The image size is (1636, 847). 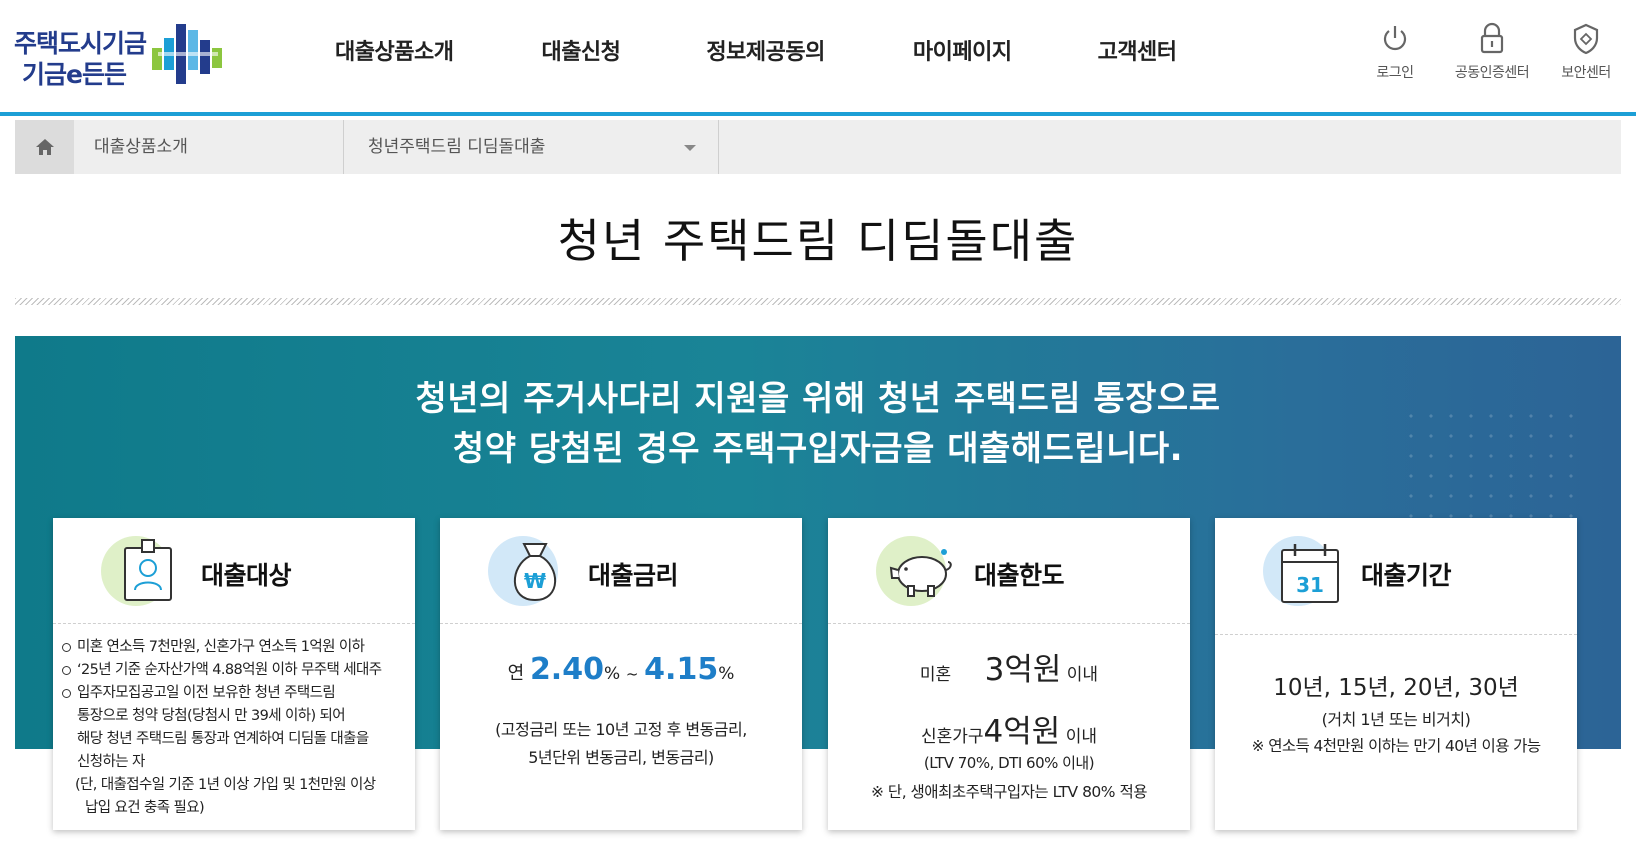 What do you see at coordinates (566, 669) in the screenshot?
I see `rate-min: 2.40` at bounding box center [566, 669].